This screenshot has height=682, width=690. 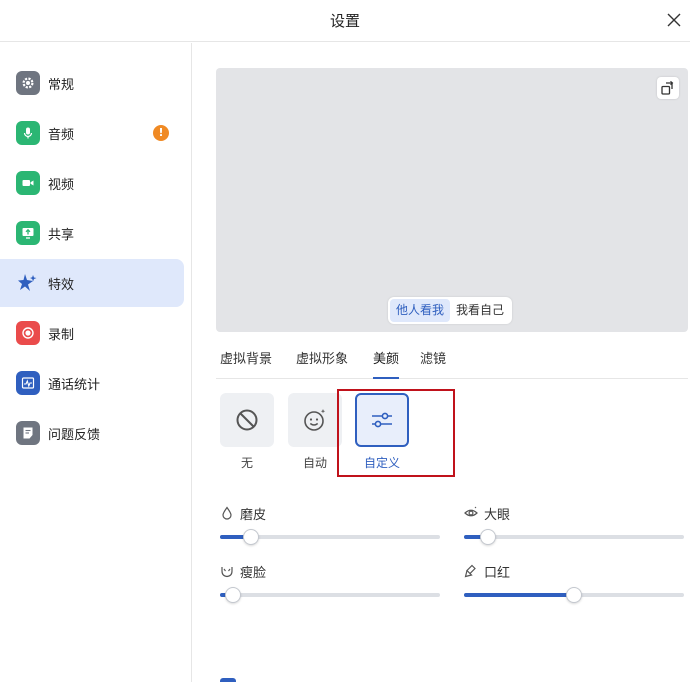 I want to click on call-stats-icon, so click(x=28, y=383).